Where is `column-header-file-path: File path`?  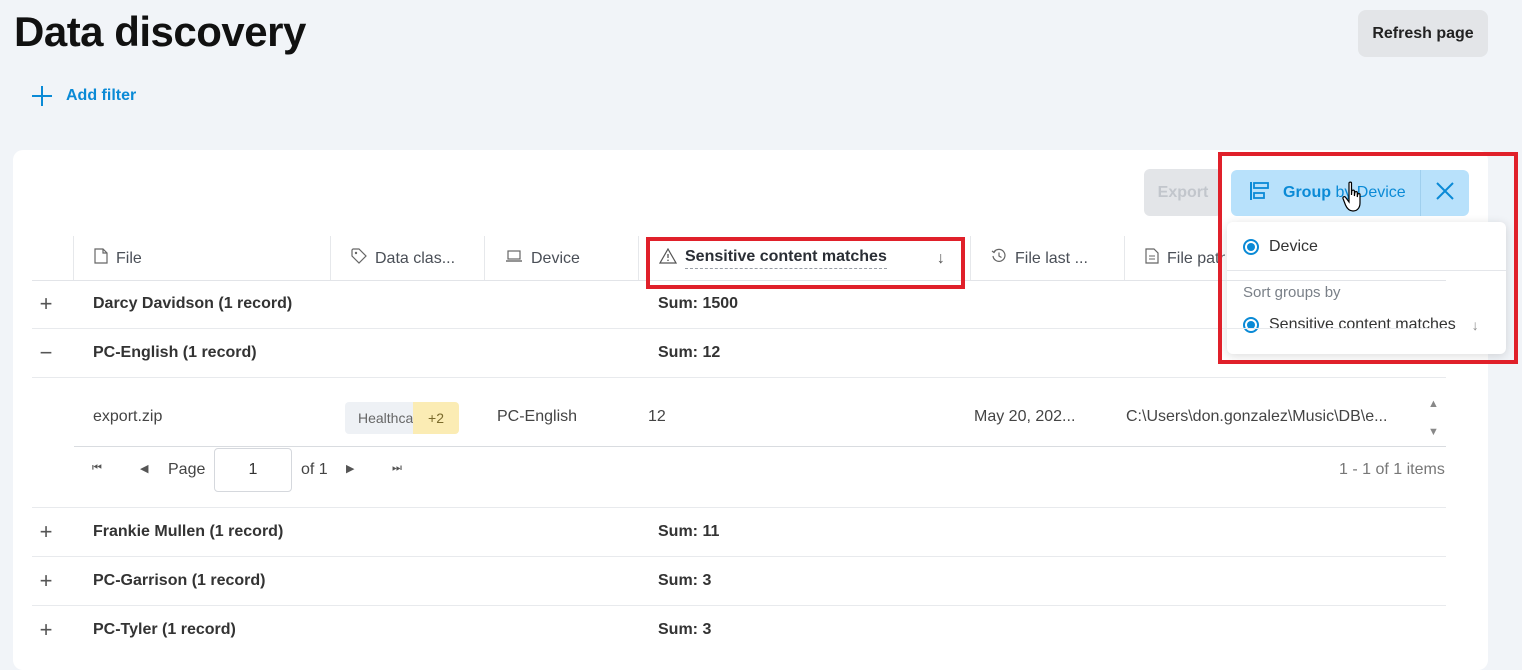 column-header-file-path: File path is located at coordinates (1185, 258).